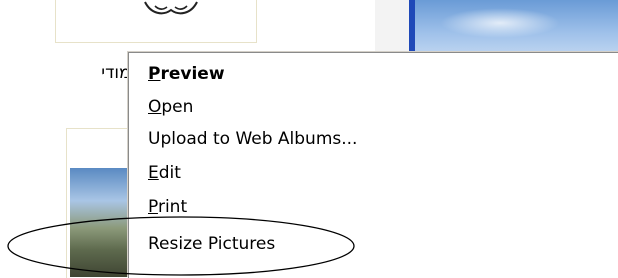 The height and width of the screenshot is (278, 618). Describe the element at coordinates (156, 21) in the screenshot. I see `thumbnail-top` at that location.